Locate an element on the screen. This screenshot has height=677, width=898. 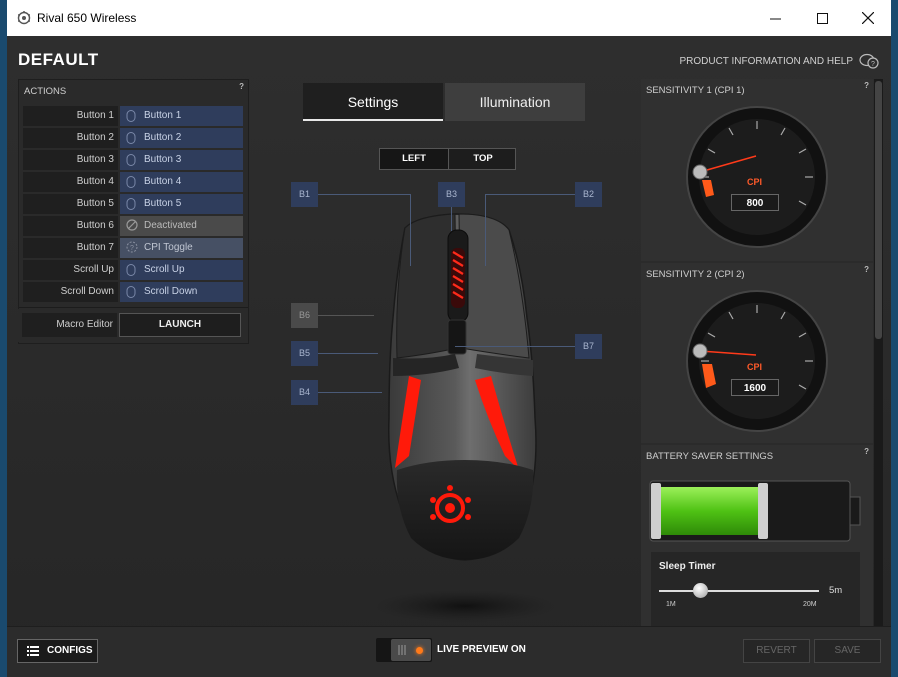
maximize-icon is located at coordinates (822, 18).